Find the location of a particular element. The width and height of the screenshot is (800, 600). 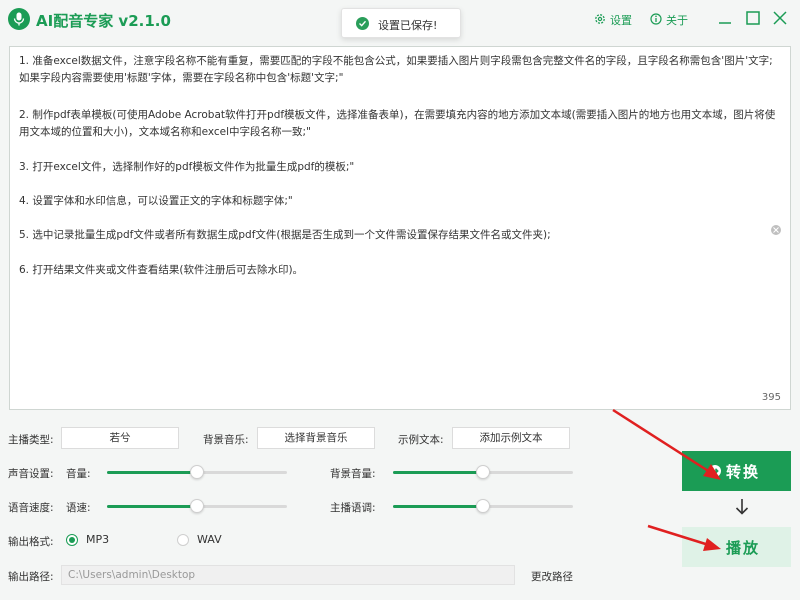

arrow-down-icon is located at coordinates (742, 507).